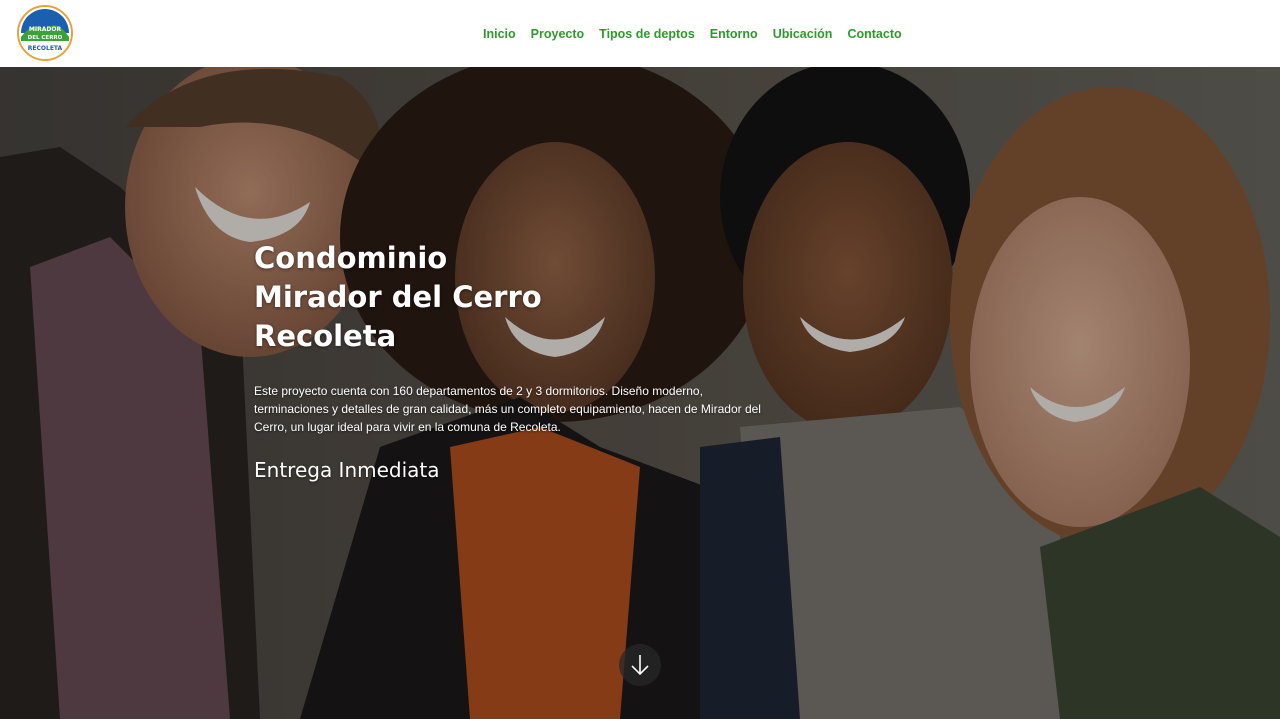  Describe the element at coordinates (647, 34) in the screenshot. I see `nav-item-tipos-de-deptos: Tipos de deptos` at that location.